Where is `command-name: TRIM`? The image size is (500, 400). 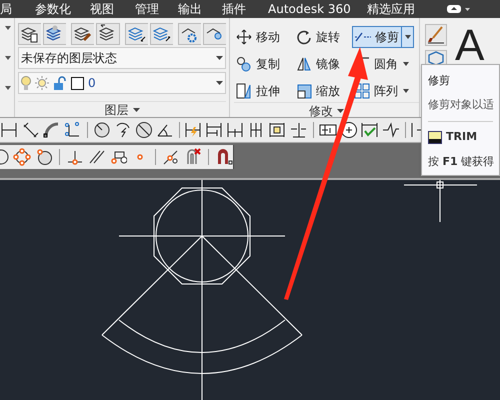 command-name: TRIM is located at coordinates (462, 137).